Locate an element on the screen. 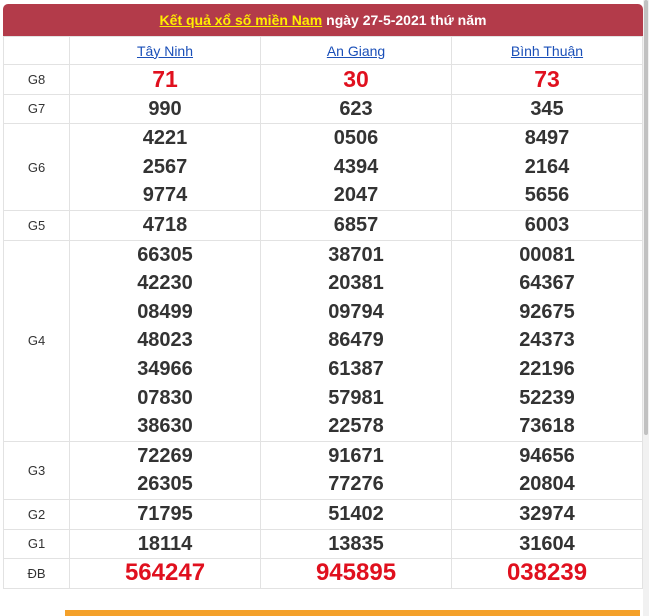 This screenshot has width=649, height=616. prize-number: 32974 is located at coordinates (547, 513).